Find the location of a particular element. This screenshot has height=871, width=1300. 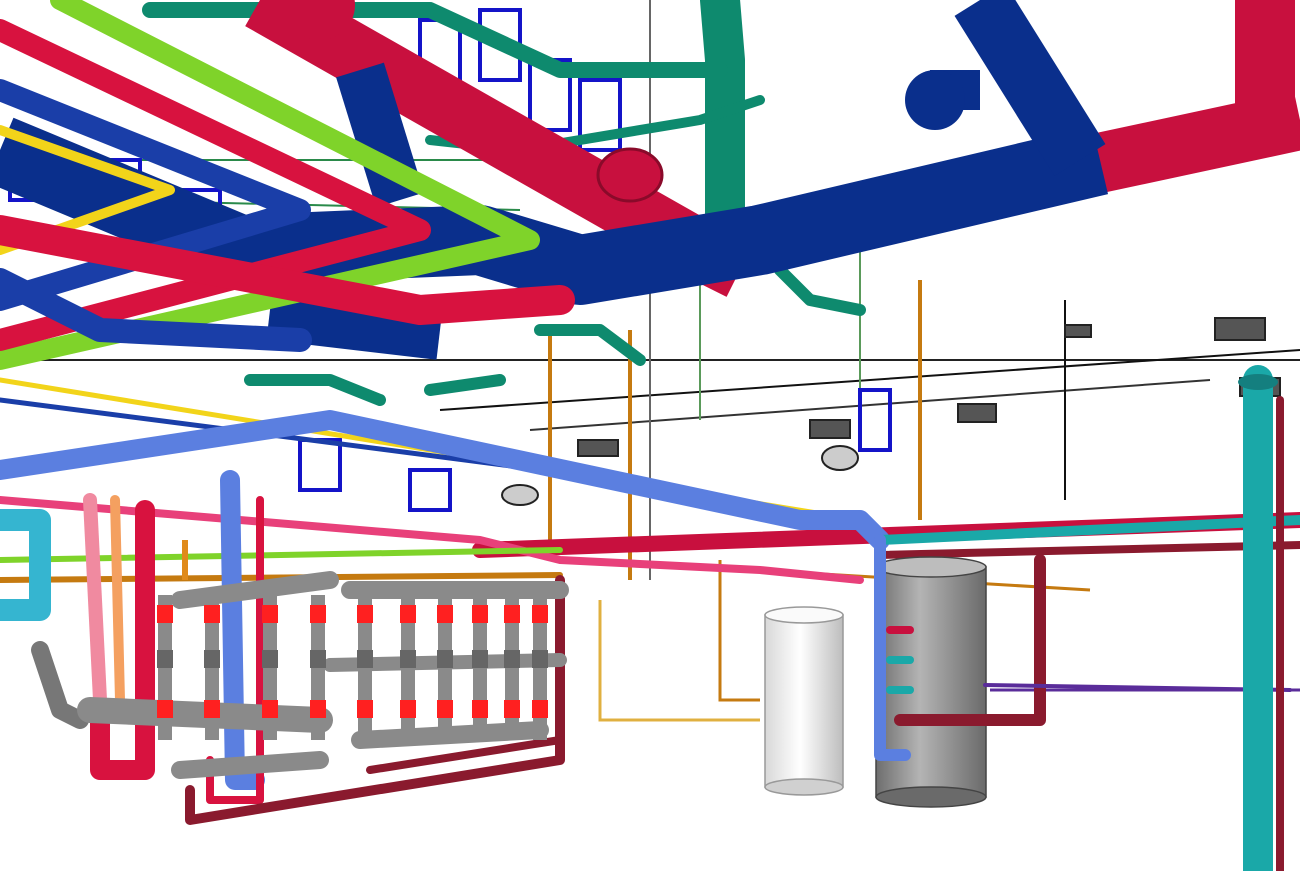

pink-pipe is located at coordinates (95, 600).